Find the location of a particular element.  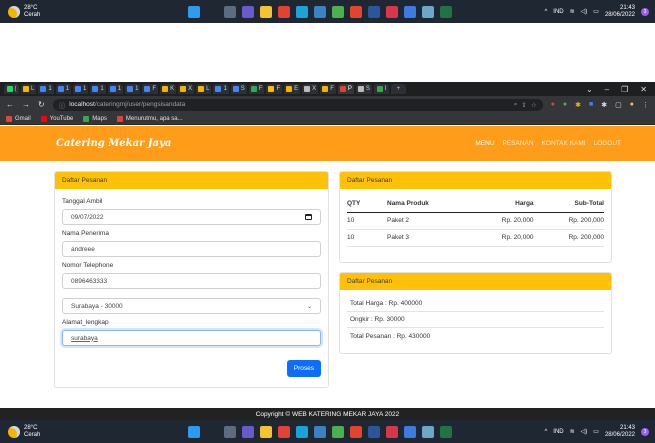

city-select: Surabaya - 30000 ⌄ is located at coordinates (191, 306).